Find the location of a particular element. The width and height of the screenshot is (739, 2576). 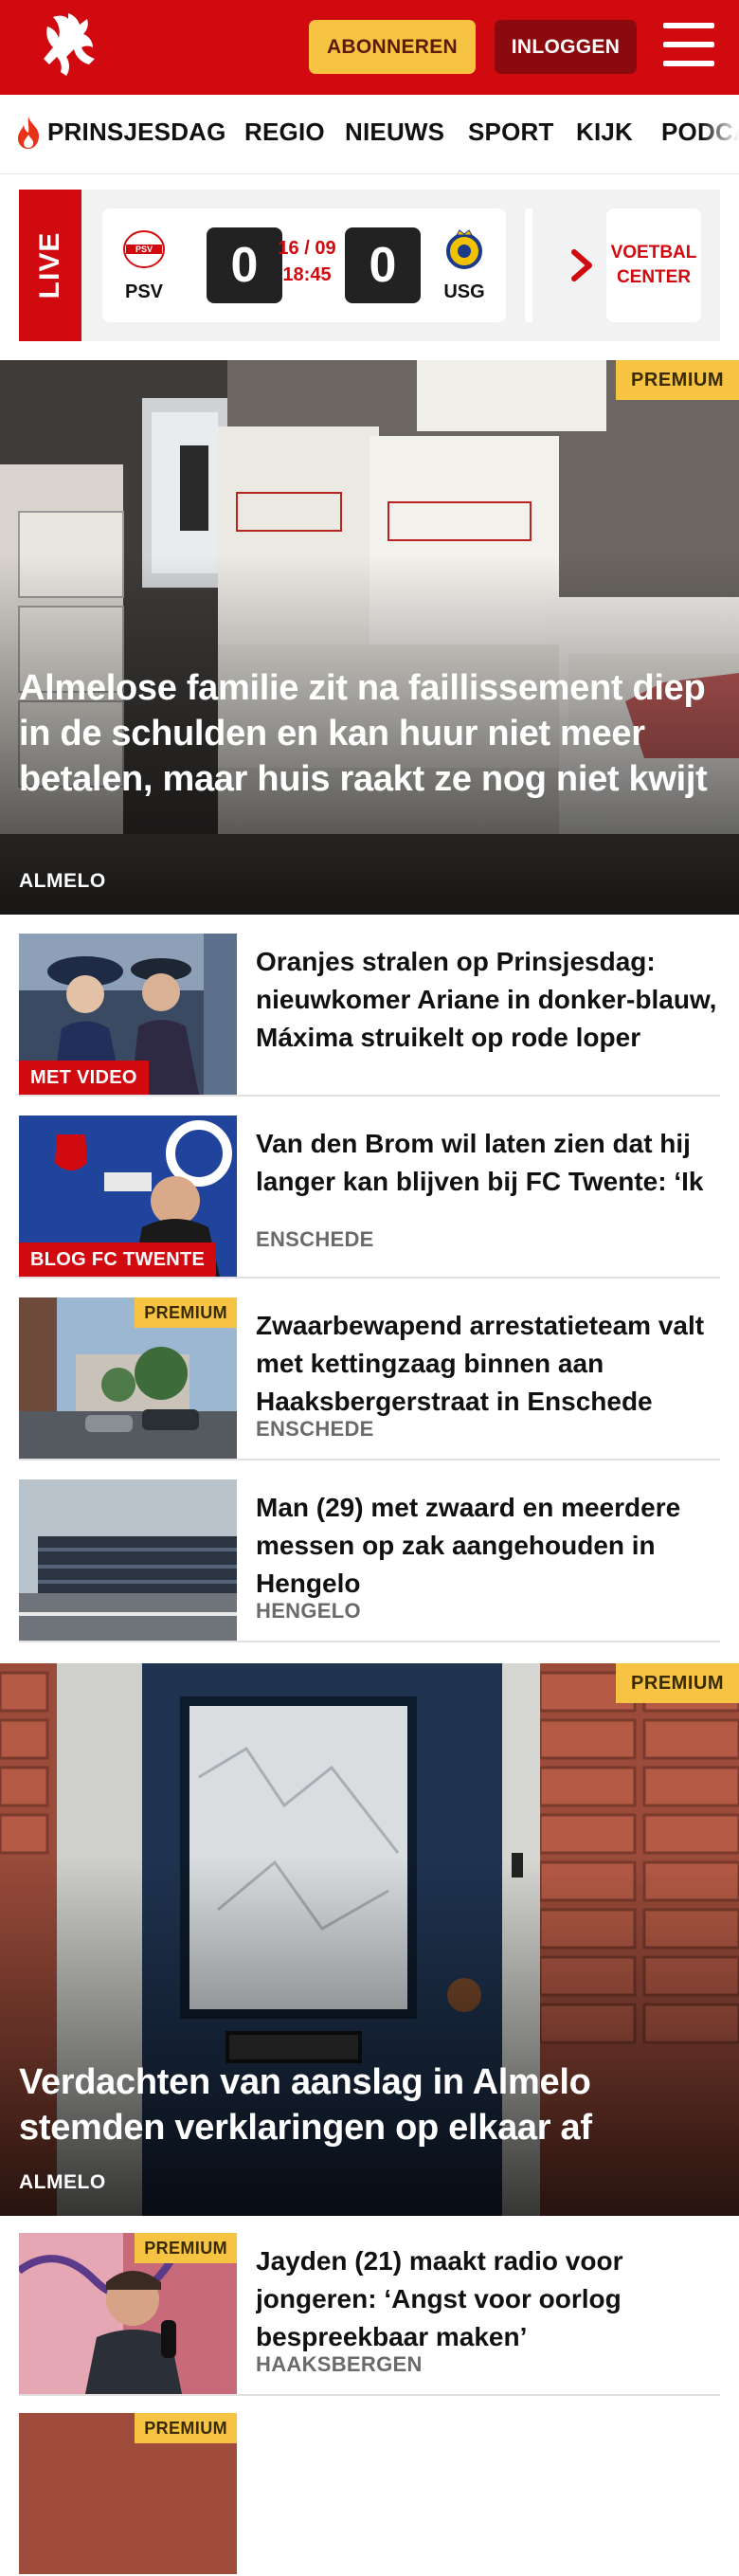

match-time: 18:45 is located at coordinates (307, 274).